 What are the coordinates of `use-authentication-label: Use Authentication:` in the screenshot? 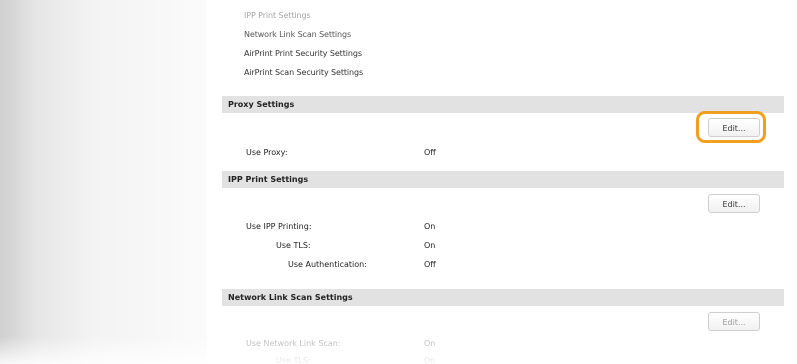 It's located at (327, 264).